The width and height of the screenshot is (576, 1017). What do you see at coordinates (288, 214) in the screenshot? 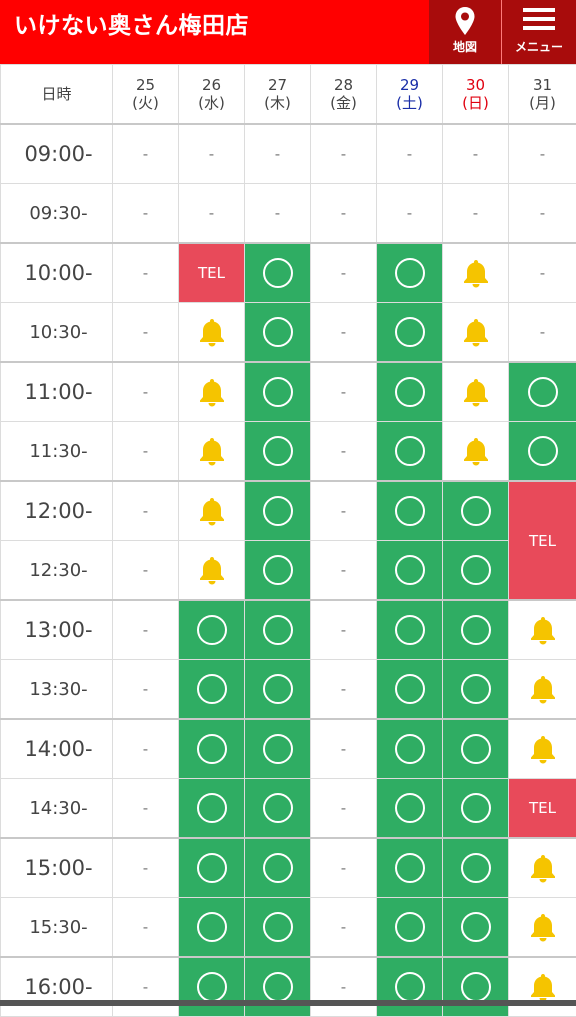
I see `time-slot-row: 09:30--------` at bounding box center [288, 214].